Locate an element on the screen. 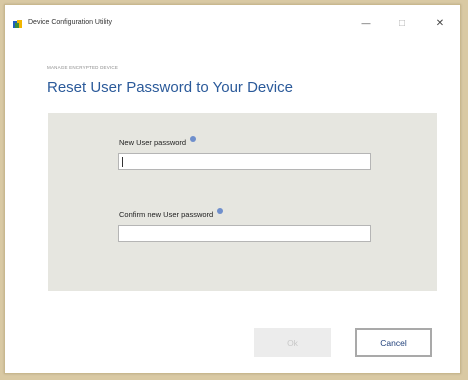 This screenshot has width=468, height=380. close-button: ✕ is located at coordinates (440, 23).